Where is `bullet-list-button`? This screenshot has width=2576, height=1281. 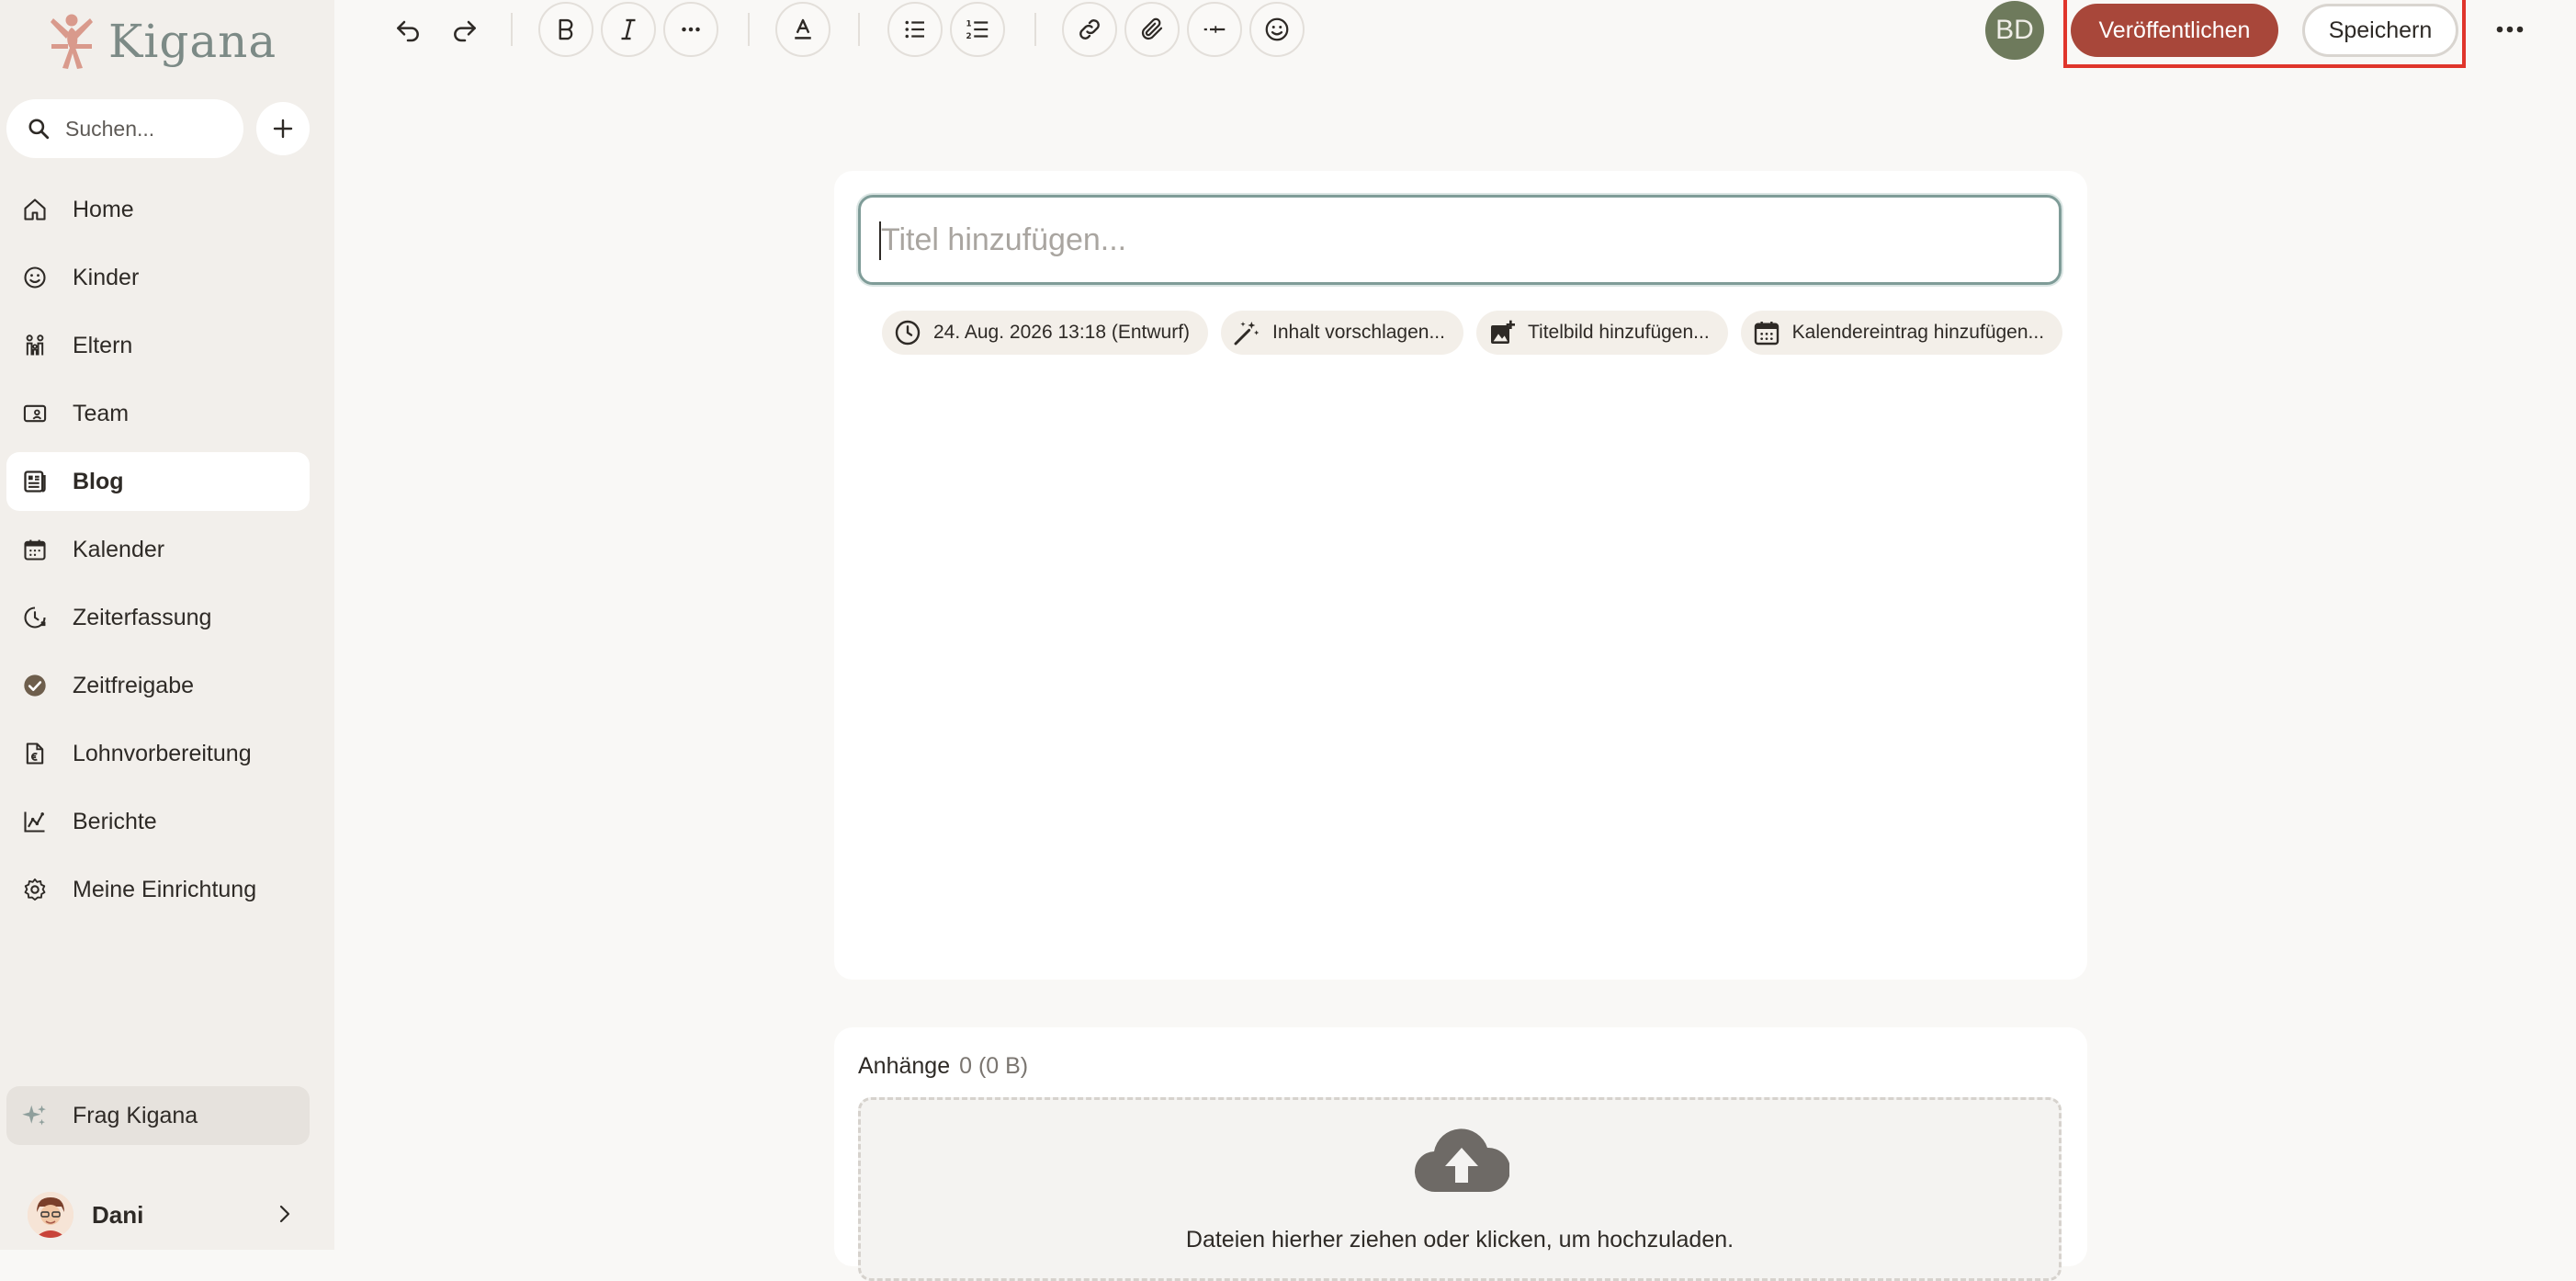
bullet-list-button is located at coordinates (915, 30).